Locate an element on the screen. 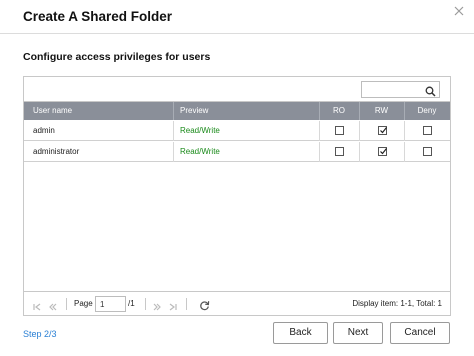 The height and width of the screenshot is (356, 474). page-label: Page is located at coordinates (83, 303).